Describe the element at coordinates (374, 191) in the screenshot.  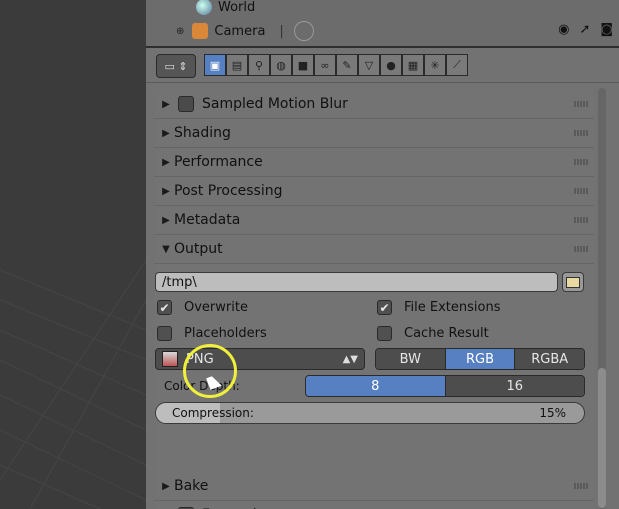
I see `panel-header-post-processing: ▶ Post Processing` at that location.